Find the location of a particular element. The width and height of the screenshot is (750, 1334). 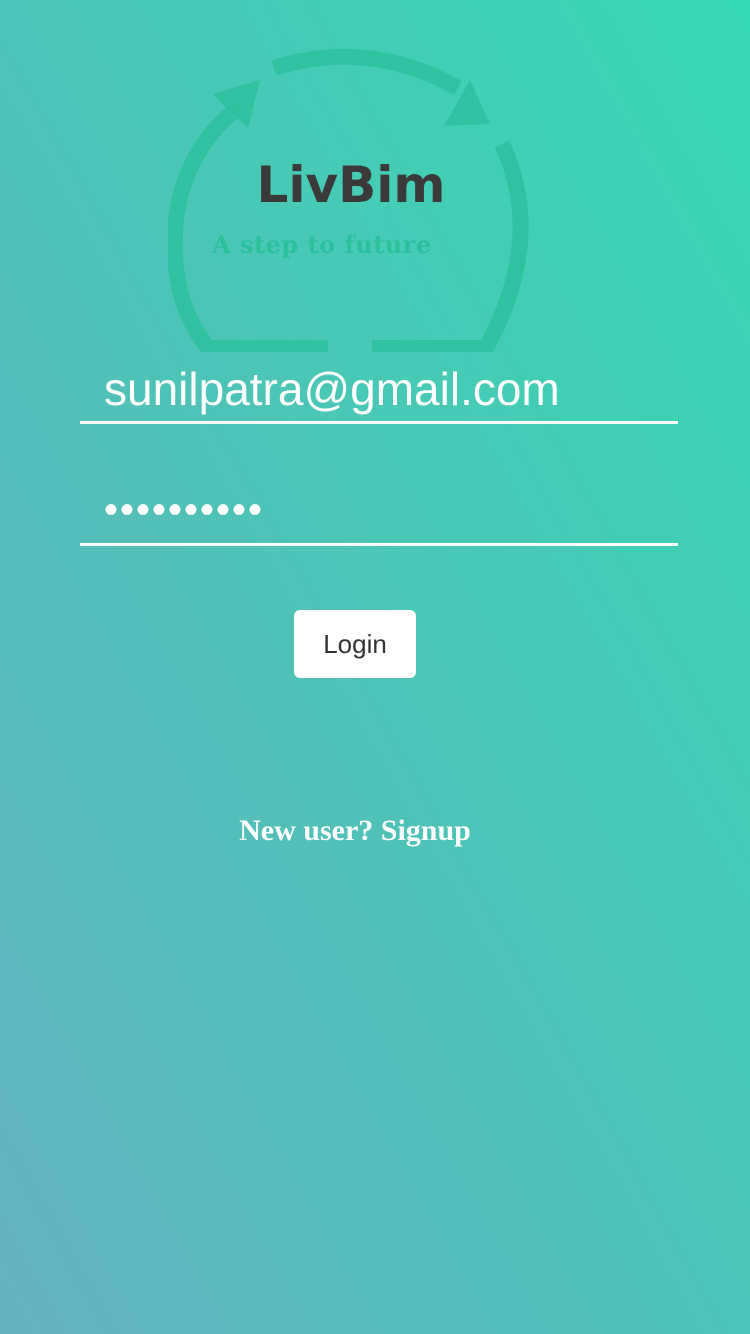

password-input is located at coordinates (379, 510).